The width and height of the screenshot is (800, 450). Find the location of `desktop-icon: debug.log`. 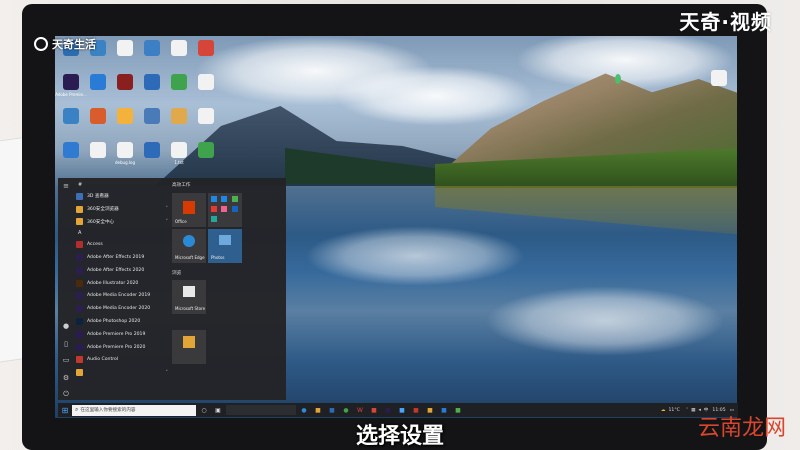

desktop-icon: debug.log is located at coordinates (125, 157).